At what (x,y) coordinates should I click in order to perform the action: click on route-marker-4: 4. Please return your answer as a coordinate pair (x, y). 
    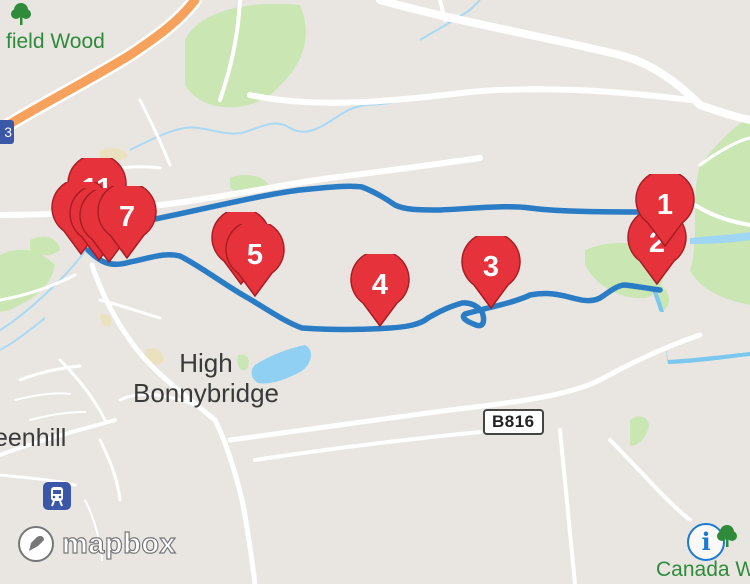
    Looking at the image, I should click on (380, 291).